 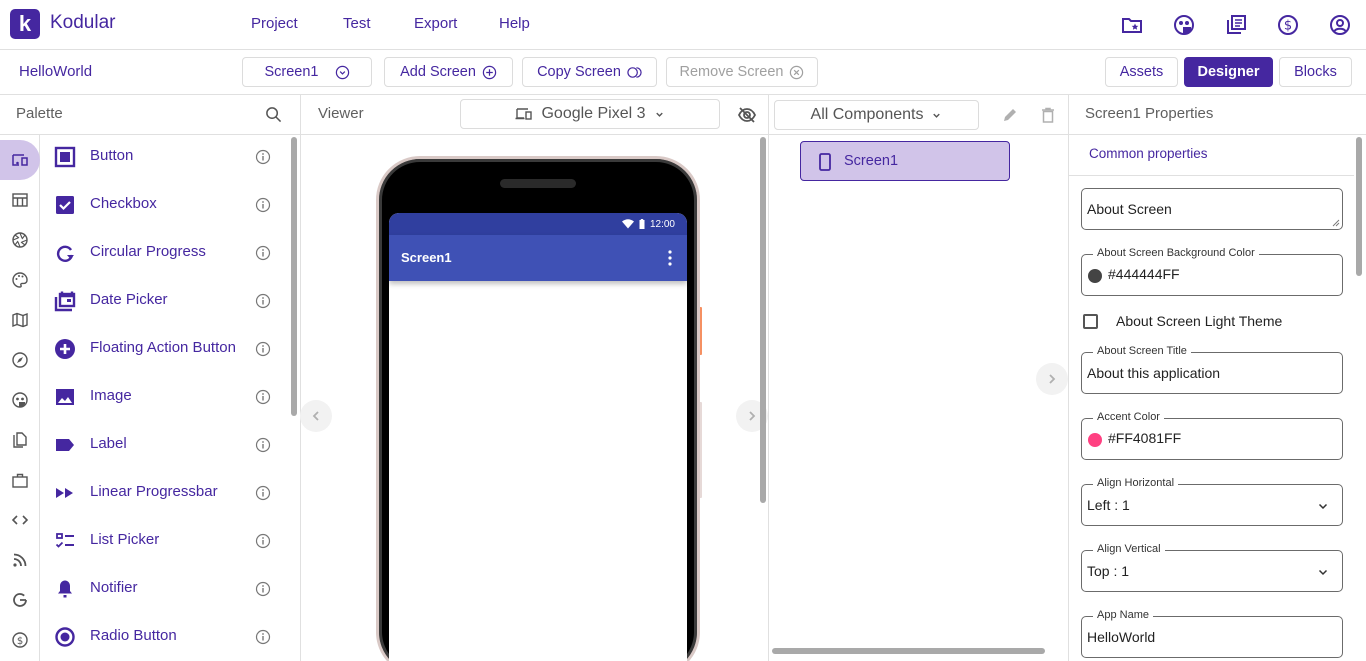 What do you see at coordinates (357, 23) in the screenshot?
I see `menu-test: Test` at bounding box center [357, 23].